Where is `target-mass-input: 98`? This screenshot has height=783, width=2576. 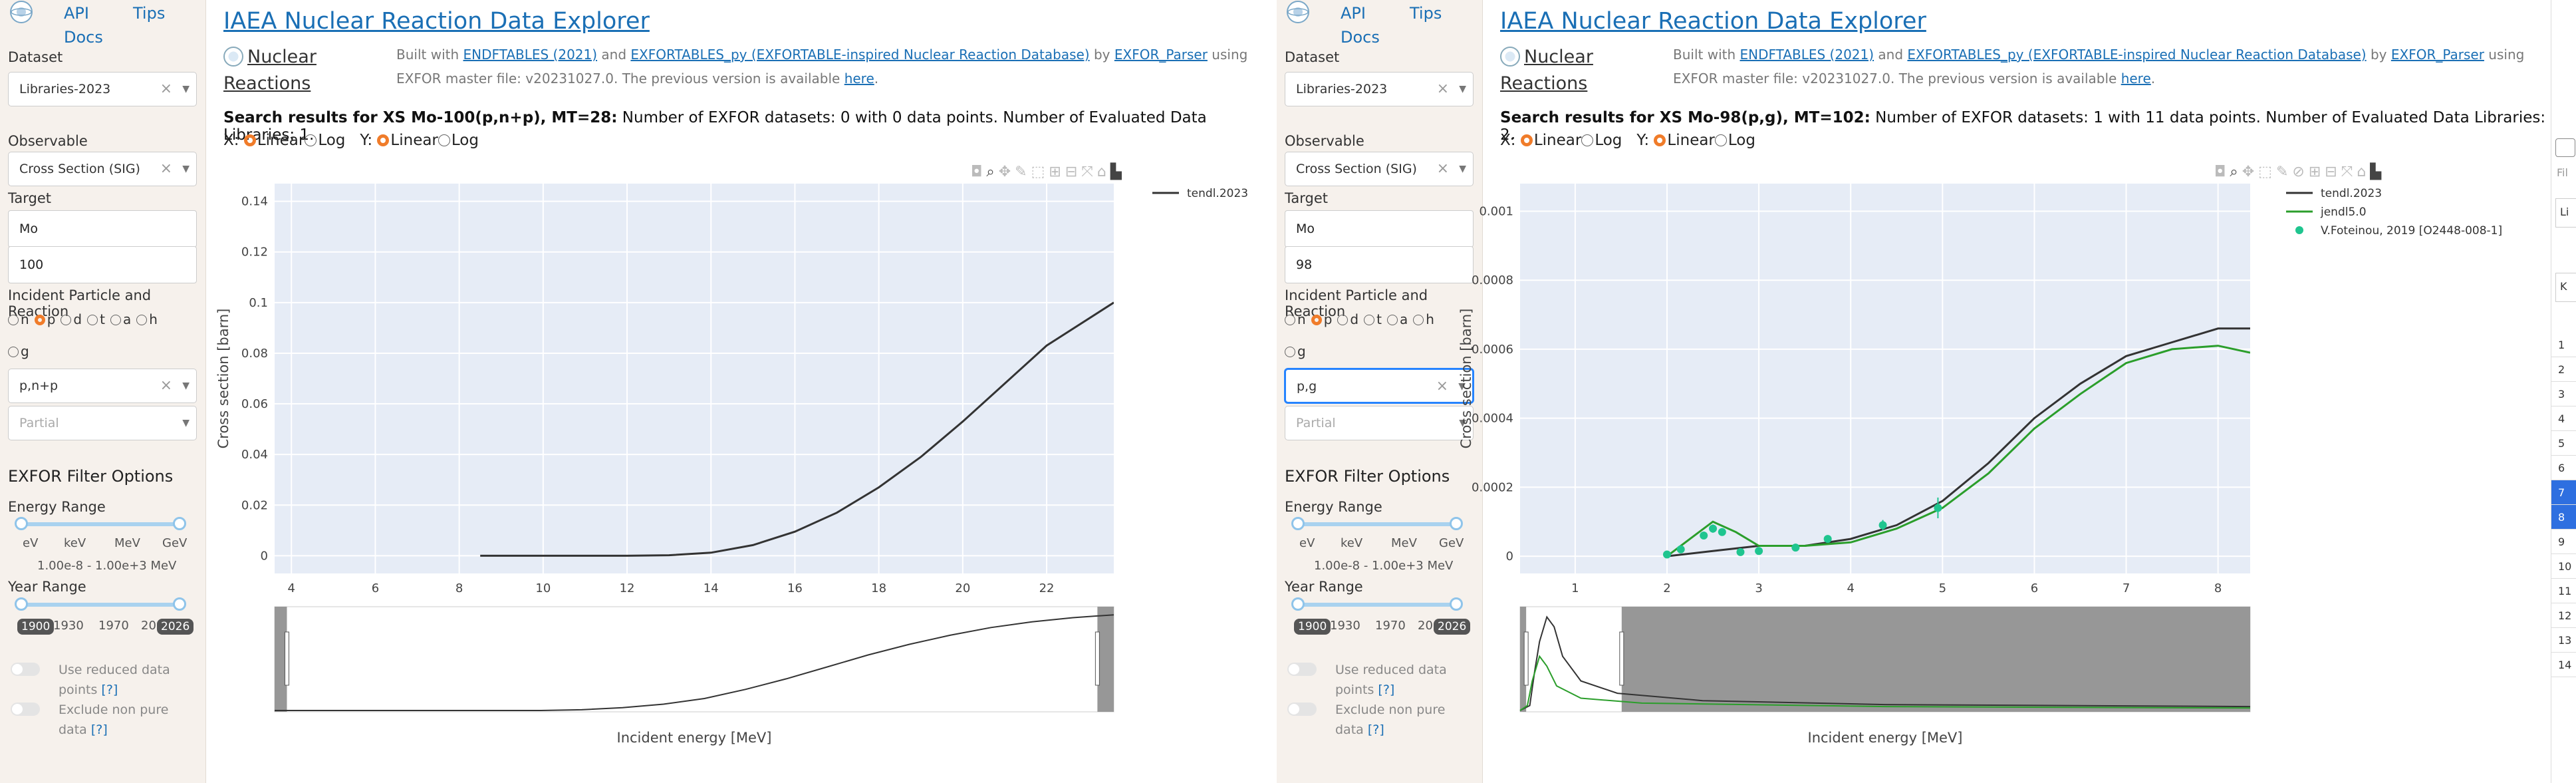
target-mass-input: 98 is located at coordinates (1379, 264).